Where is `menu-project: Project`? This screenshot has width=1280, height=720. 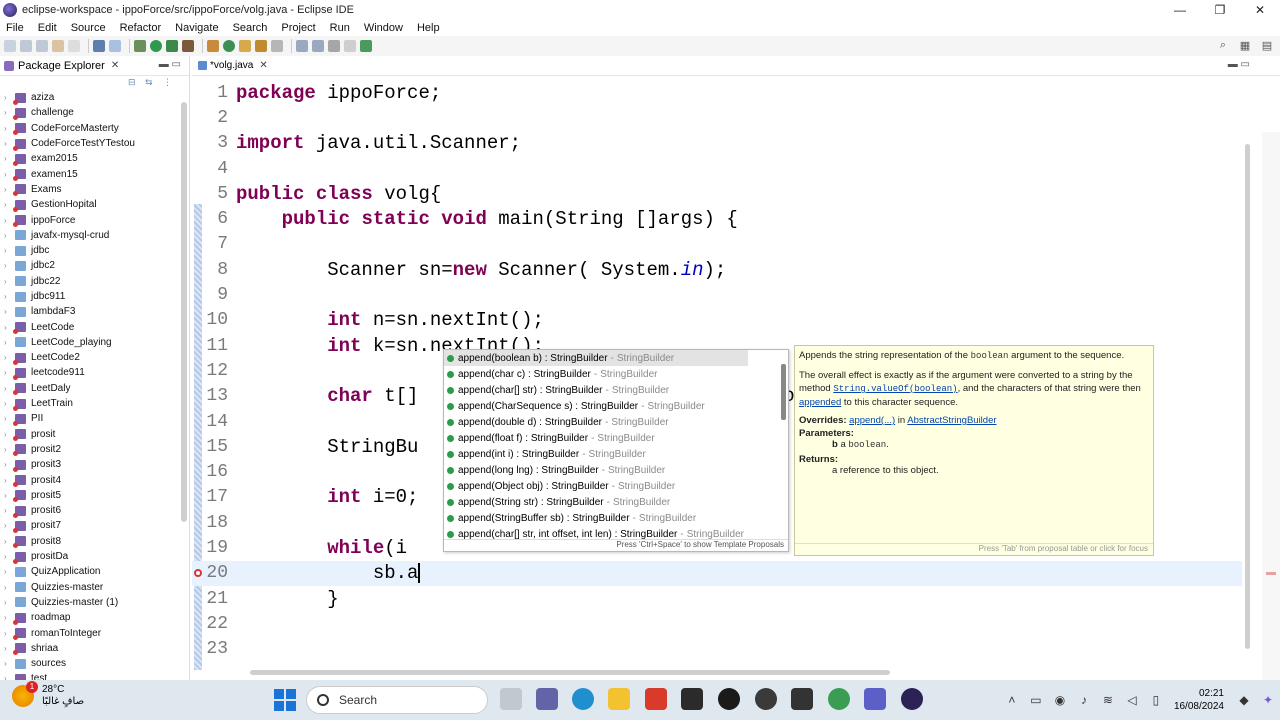 menu-project: Project is located at coordinates (298, 28).